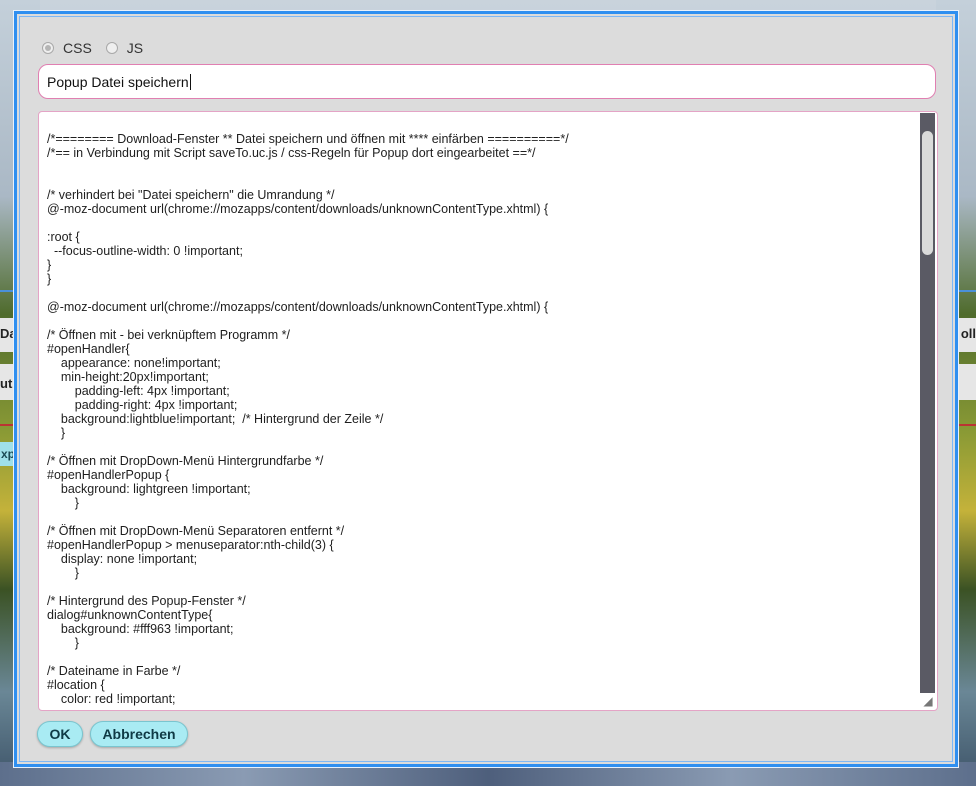 The image size is (976, 786). What do you see at coordinates (99, 48) in the screenshot?
I see `mode-radio-group: CSS JS` at bounding box center [99, 48].